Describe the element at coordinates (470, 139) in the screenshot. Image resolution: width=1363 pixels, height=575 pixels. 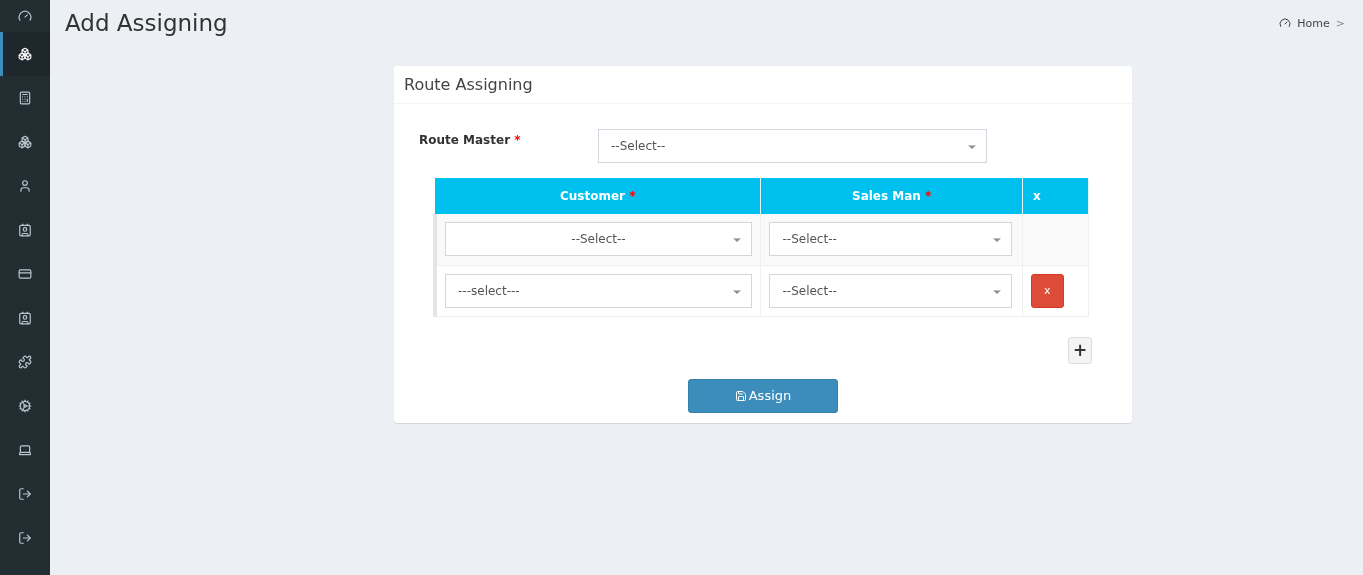
I see `field-label: Route Master *` at that location.